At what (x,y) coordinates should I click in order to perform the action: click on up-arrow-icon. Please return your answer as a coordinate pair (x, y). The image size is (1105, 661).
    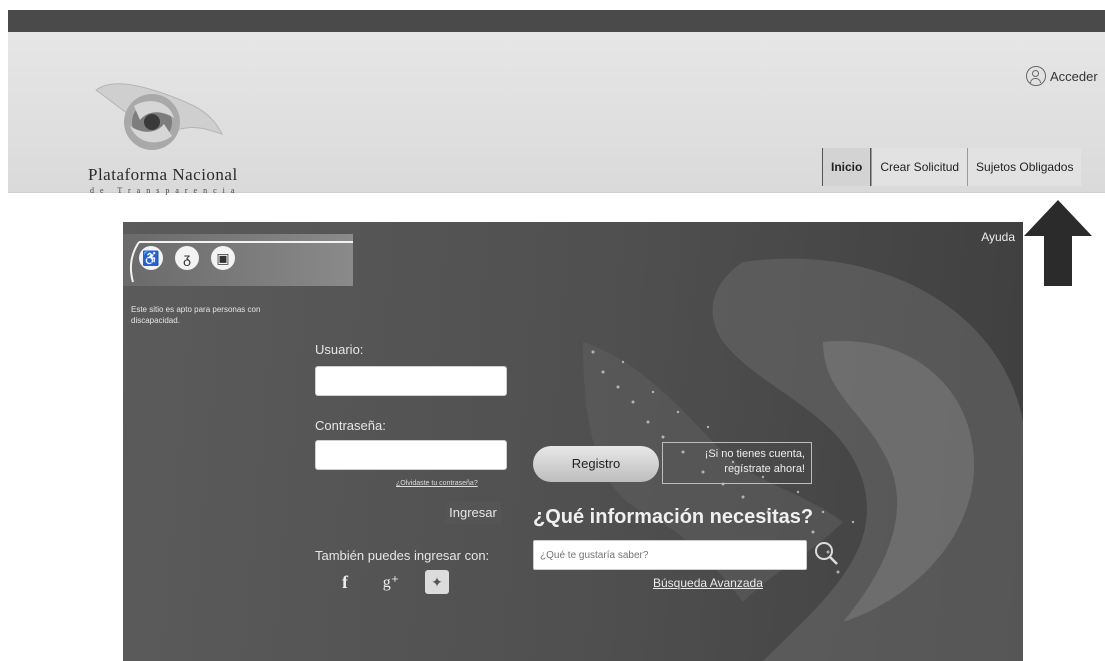
    Looking at the image, I should click on (1058, 243).